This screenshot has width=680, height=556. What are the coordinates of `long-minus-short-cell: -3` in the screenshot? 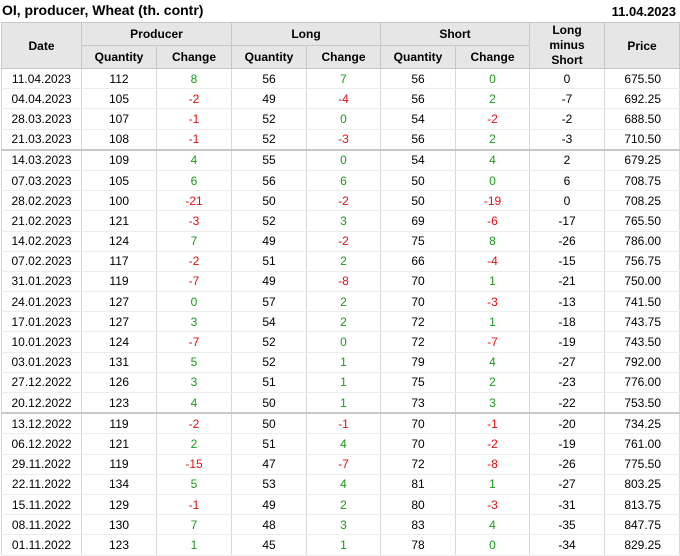 It's located at (567, 140).